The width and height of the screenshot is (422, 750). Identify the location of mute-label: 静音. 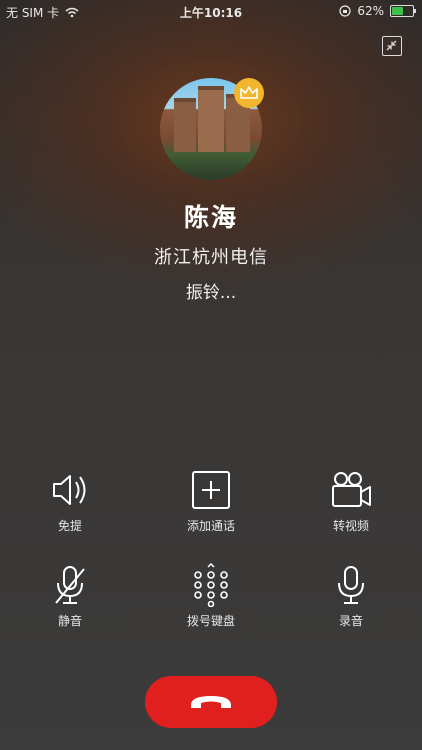
(69, 621).